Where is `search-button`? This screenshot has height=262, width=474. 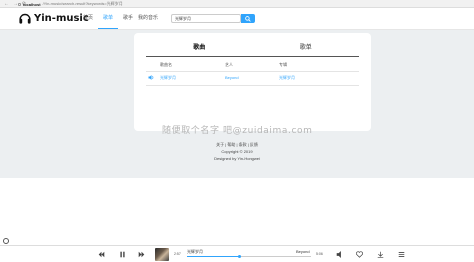 search-button is located at coordinates (248, 18).